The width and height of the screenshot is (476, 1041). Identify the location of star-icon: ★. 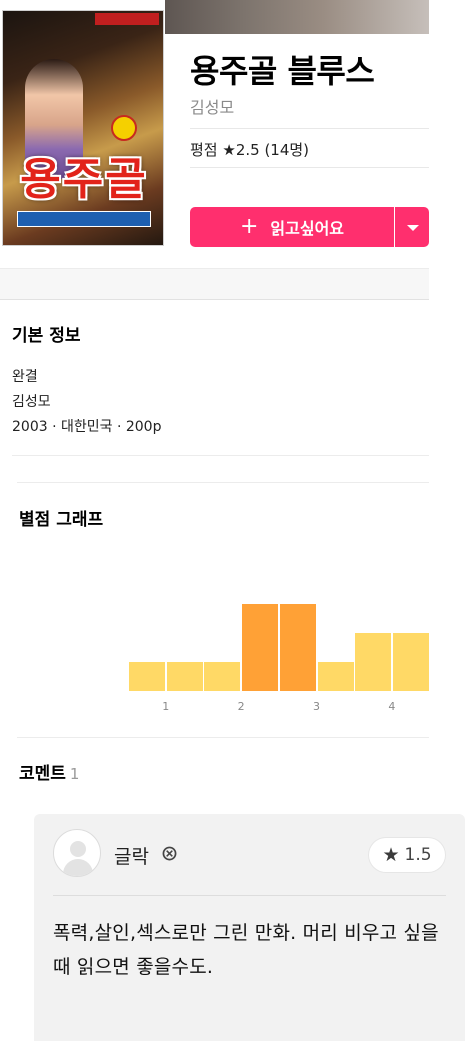
(391, 855).